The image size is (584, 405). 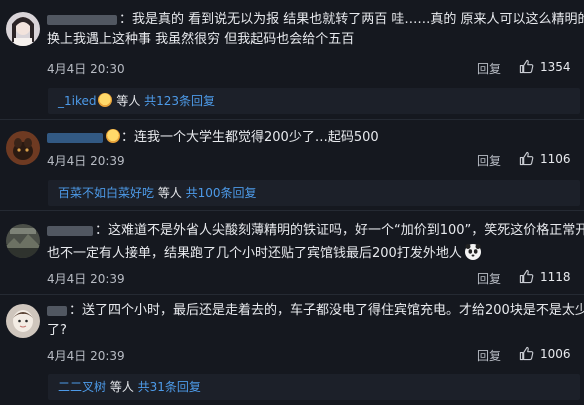 I want to click on sub-reply-count-link: 共100条回复, so click(x=221, y=193).